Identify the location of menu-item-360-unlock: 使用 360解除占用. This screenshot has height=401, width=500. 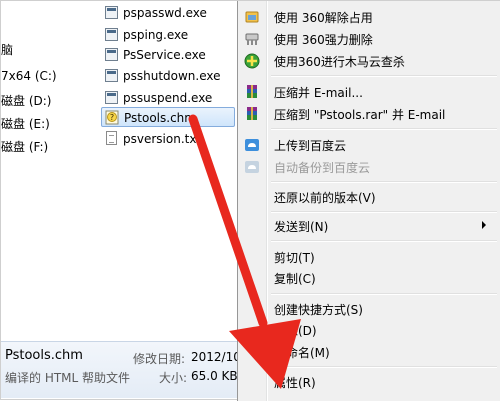
(369, 17).